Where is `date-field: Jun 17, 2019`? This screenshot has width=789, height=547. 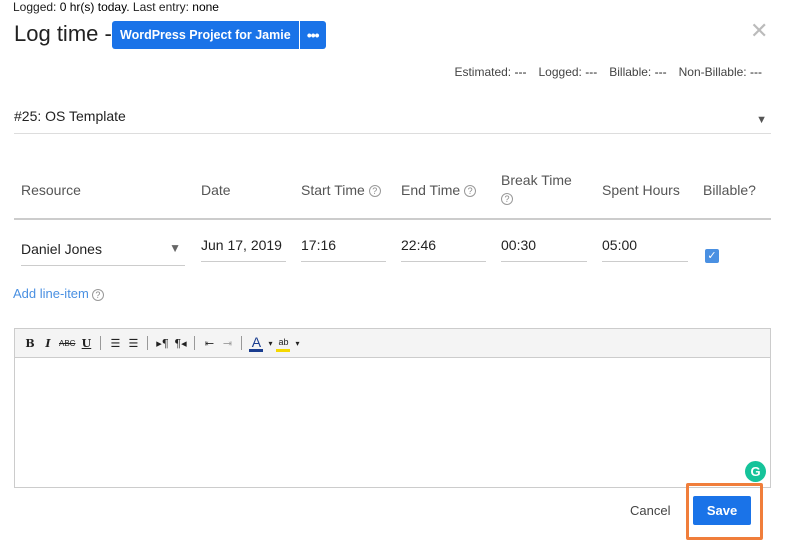
date-field: Jun 17, 2019 is located at coordinates (243, 247).